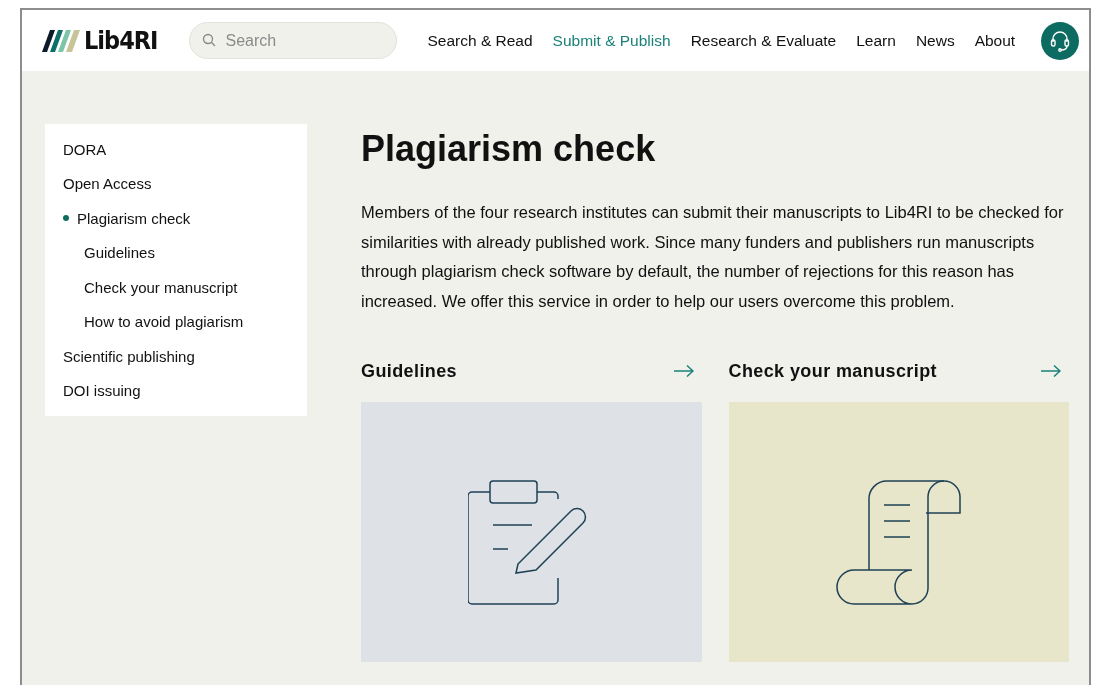 The height and width of the screenshot is (685, 1094). What do you see at coordinates (176, 183) in the screenshot?
I see `sidebar-link: Open Access` at bounding box center [176, 183].